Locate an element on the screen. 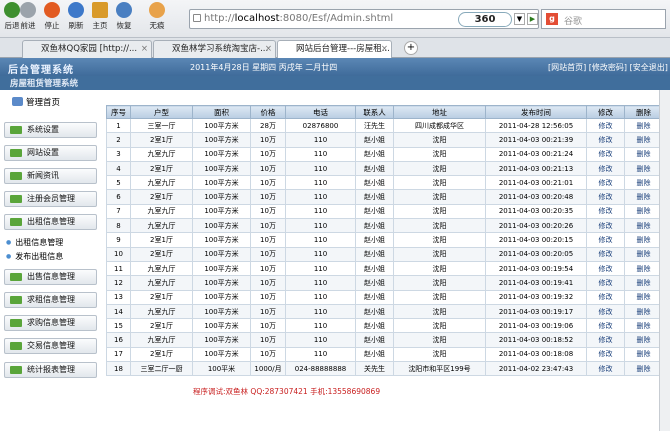 The image size is (670, 431). sidebar-item-members: 注册会员管理 is located at coordinates (50, 199).